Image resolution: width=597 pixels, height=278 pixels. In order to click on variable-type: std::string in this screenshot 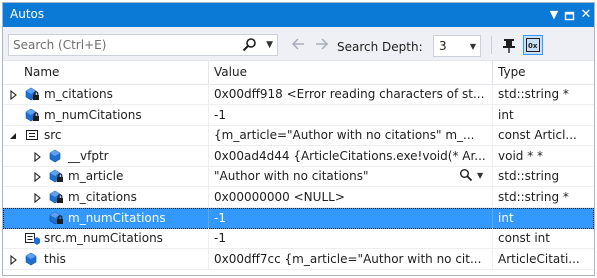, I will do `click(529, 176)`.